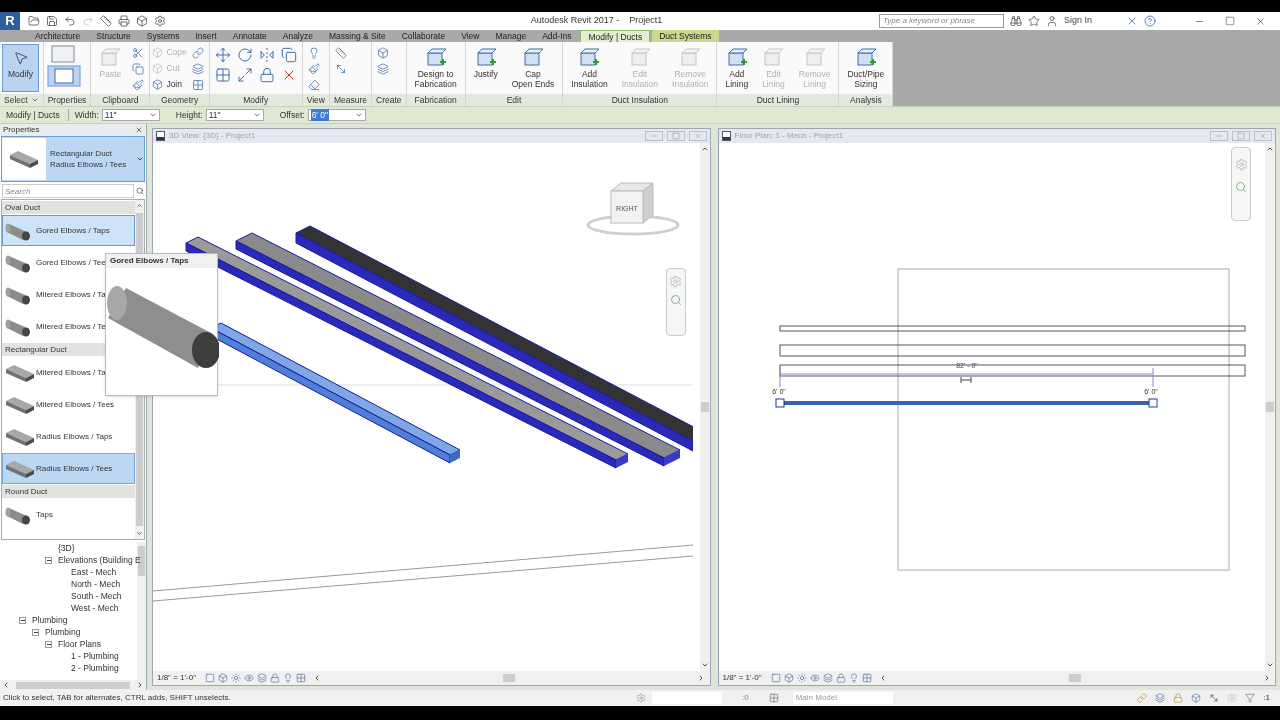 Image resolution: width=1280 pixels, height=720 pixels. What do you see at coordinates (389, 100) in the screenshot?
I see `panel-label: Create` at bounding box center [389, 100].